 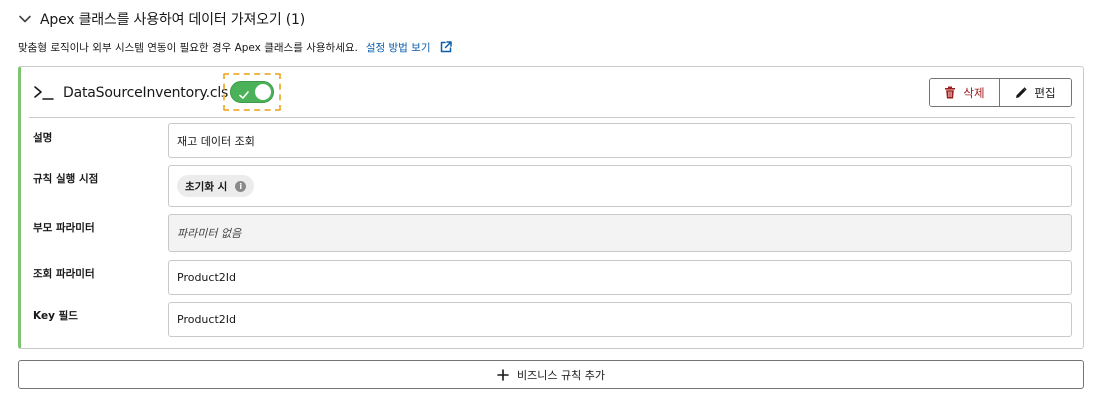 I want to click on setup-guide-link: 설정 방법 보기, so click(x=398, y=47).